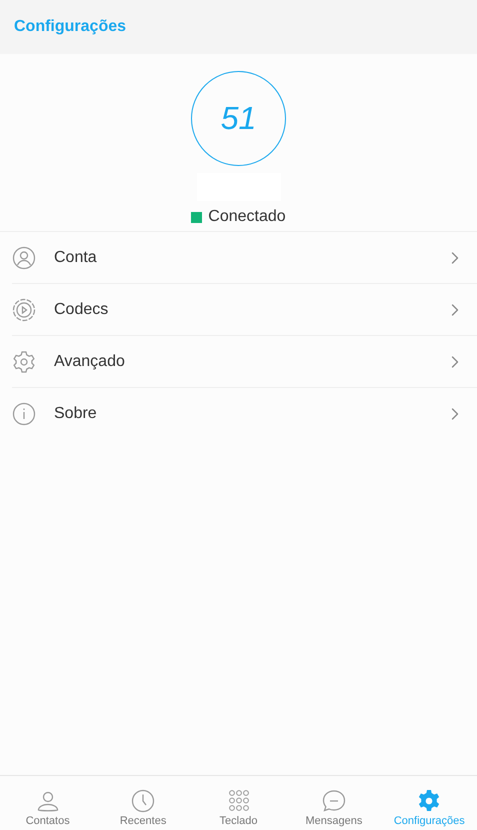 The height and width of the screenshot is (830, 477). I want to click on user-icon, so click(24, 258).